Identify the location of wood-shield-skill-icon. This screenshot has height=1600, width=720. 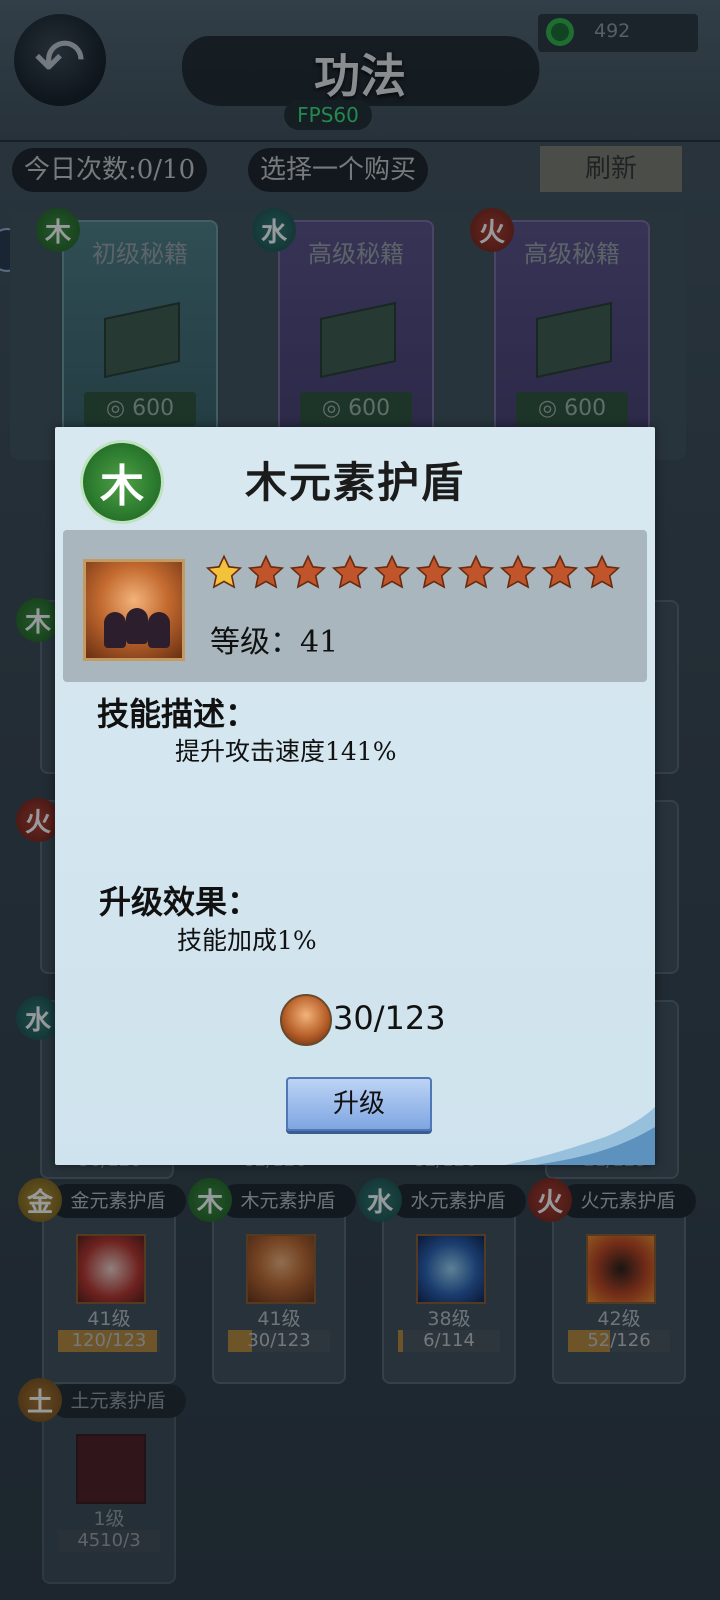
(134, 610).